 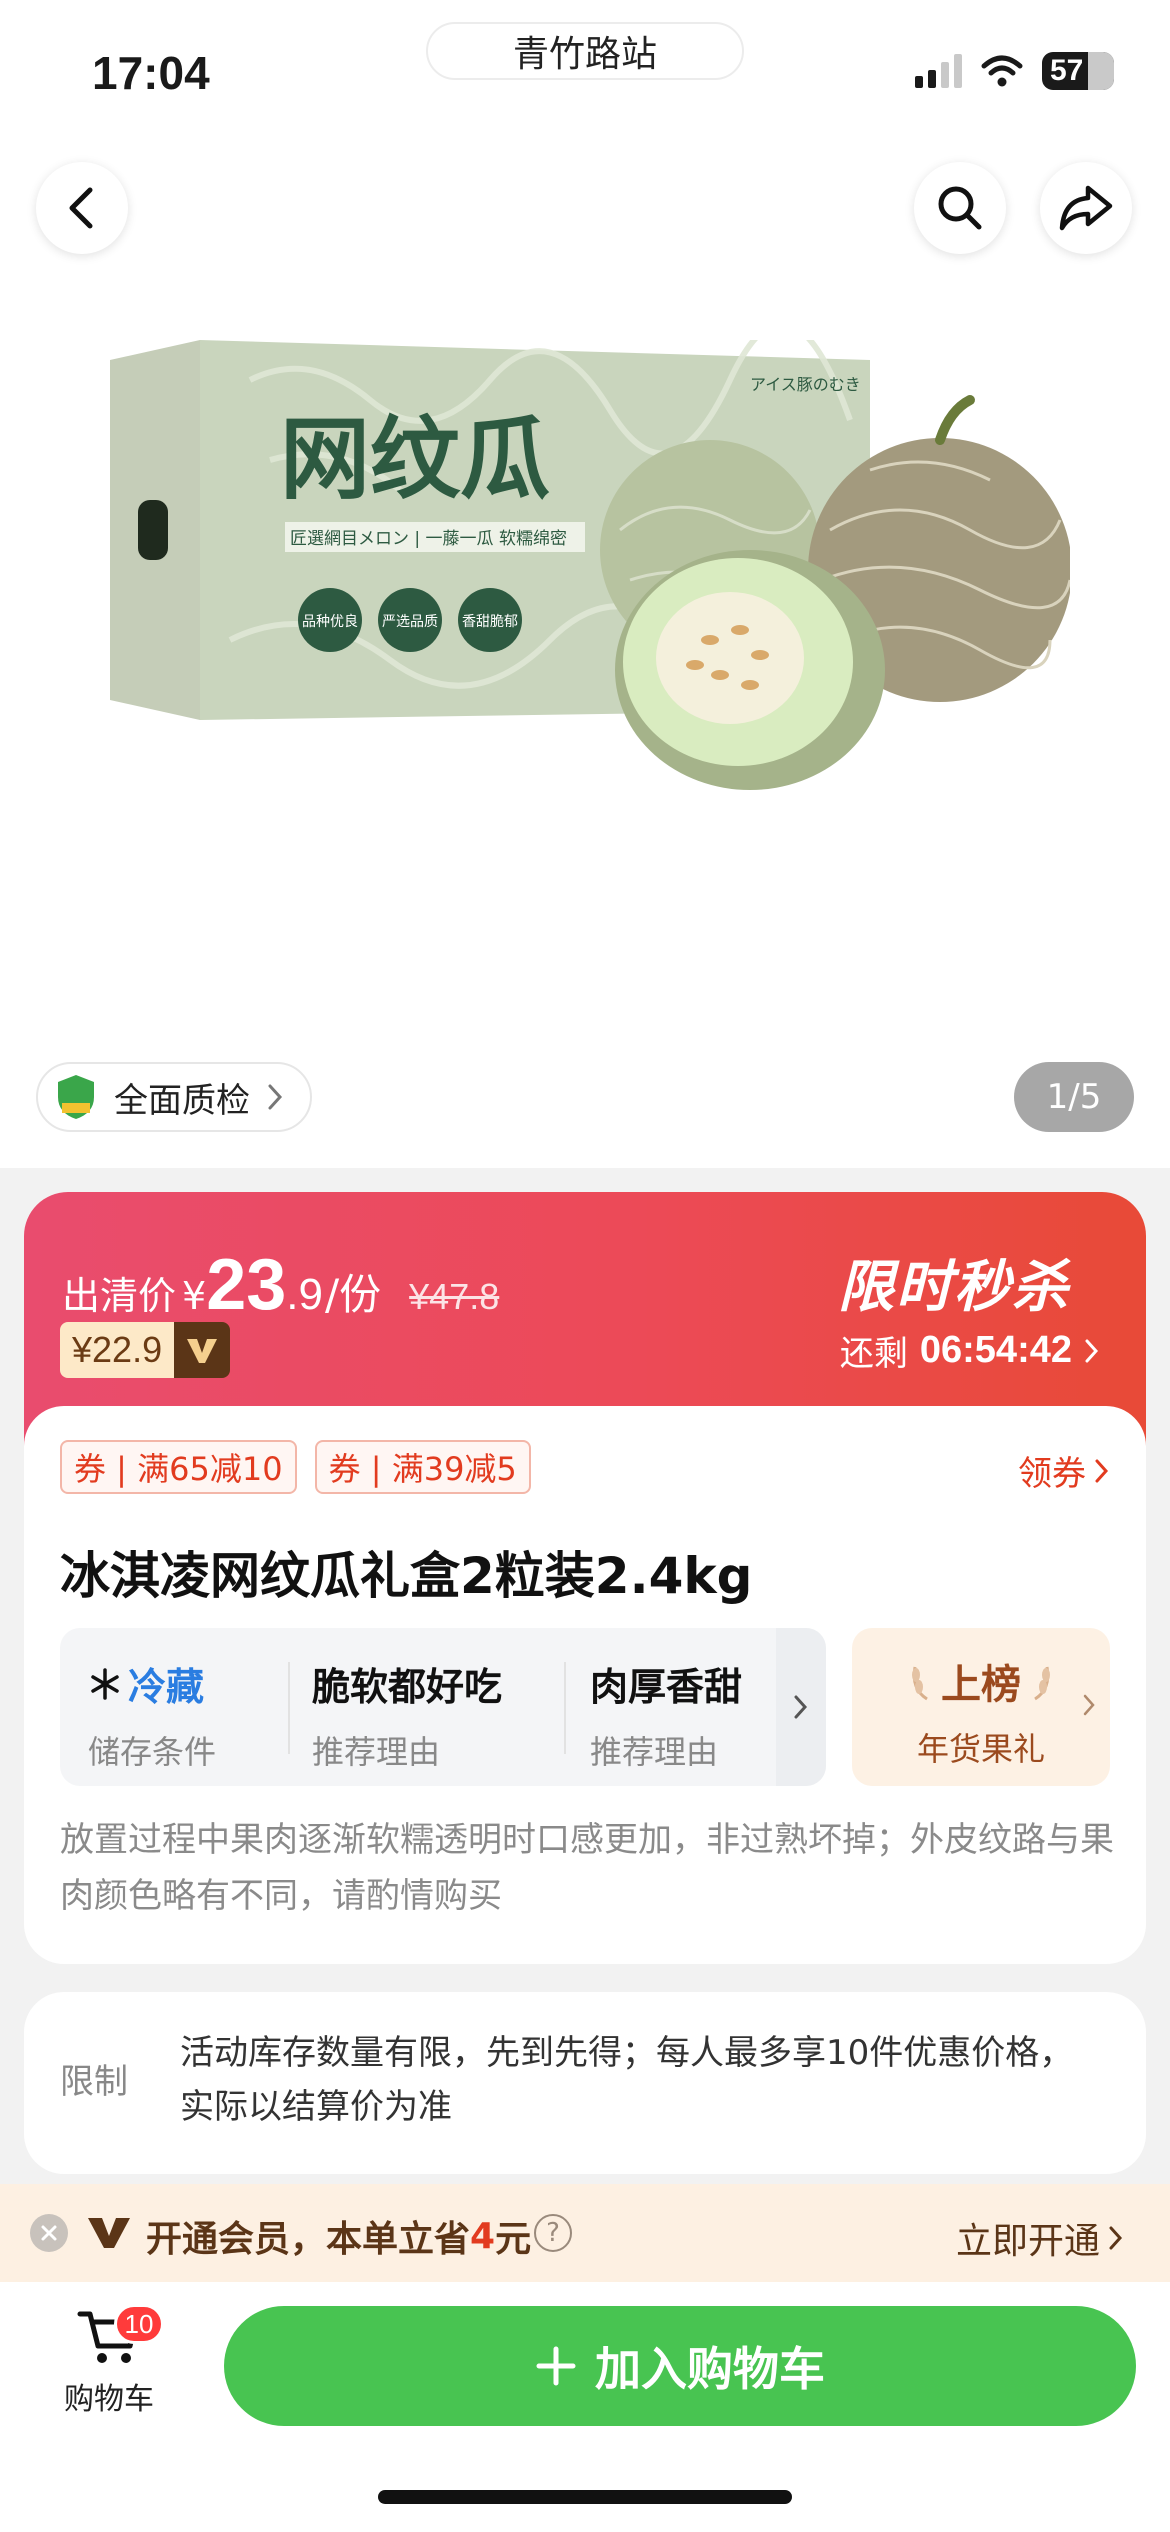 I want to click on quality-check-pill: 全面质检, so click(x=174, y=1097).